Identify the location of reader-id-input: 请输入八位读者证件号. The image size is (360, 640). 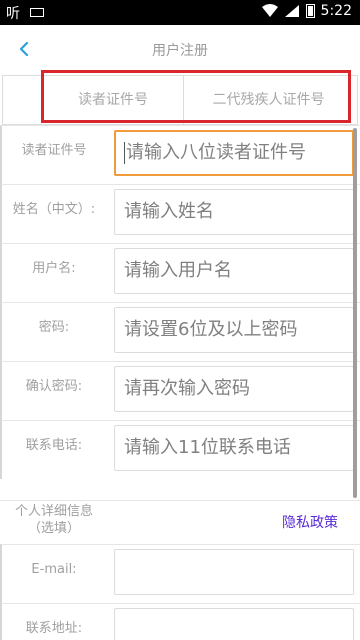
(234, 153).